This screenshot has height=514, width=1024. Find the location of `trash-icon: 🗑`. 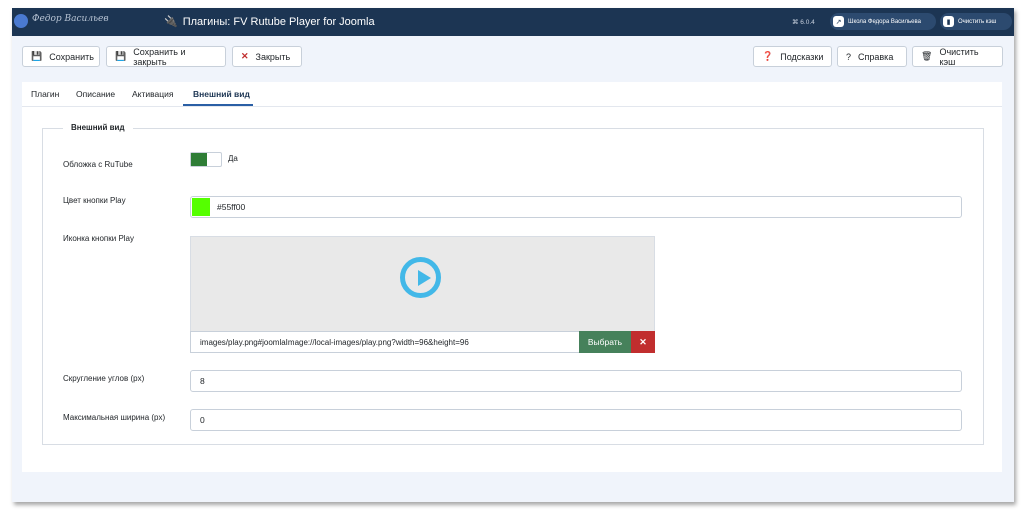

trash-icon: 🗑 is located at coordinates (927, 56).